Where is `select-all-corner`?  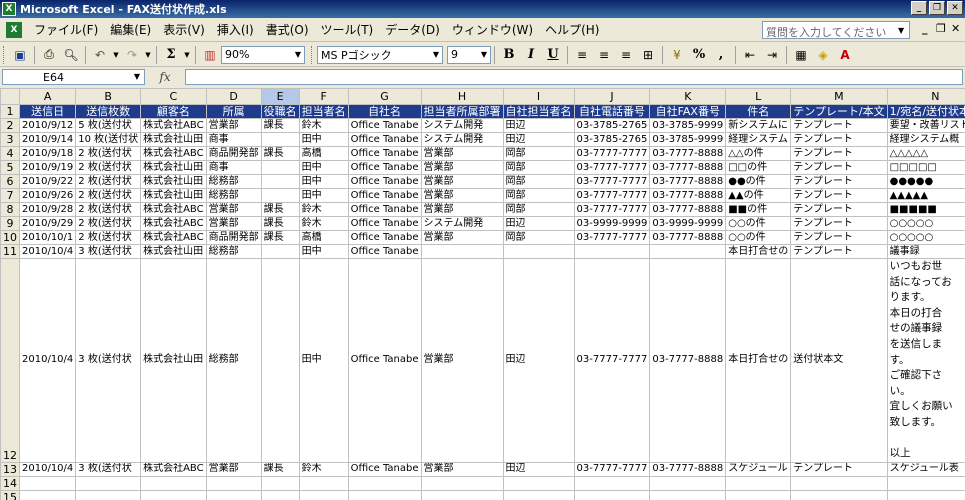 select-all-corner is located at coordinates (10, 96).